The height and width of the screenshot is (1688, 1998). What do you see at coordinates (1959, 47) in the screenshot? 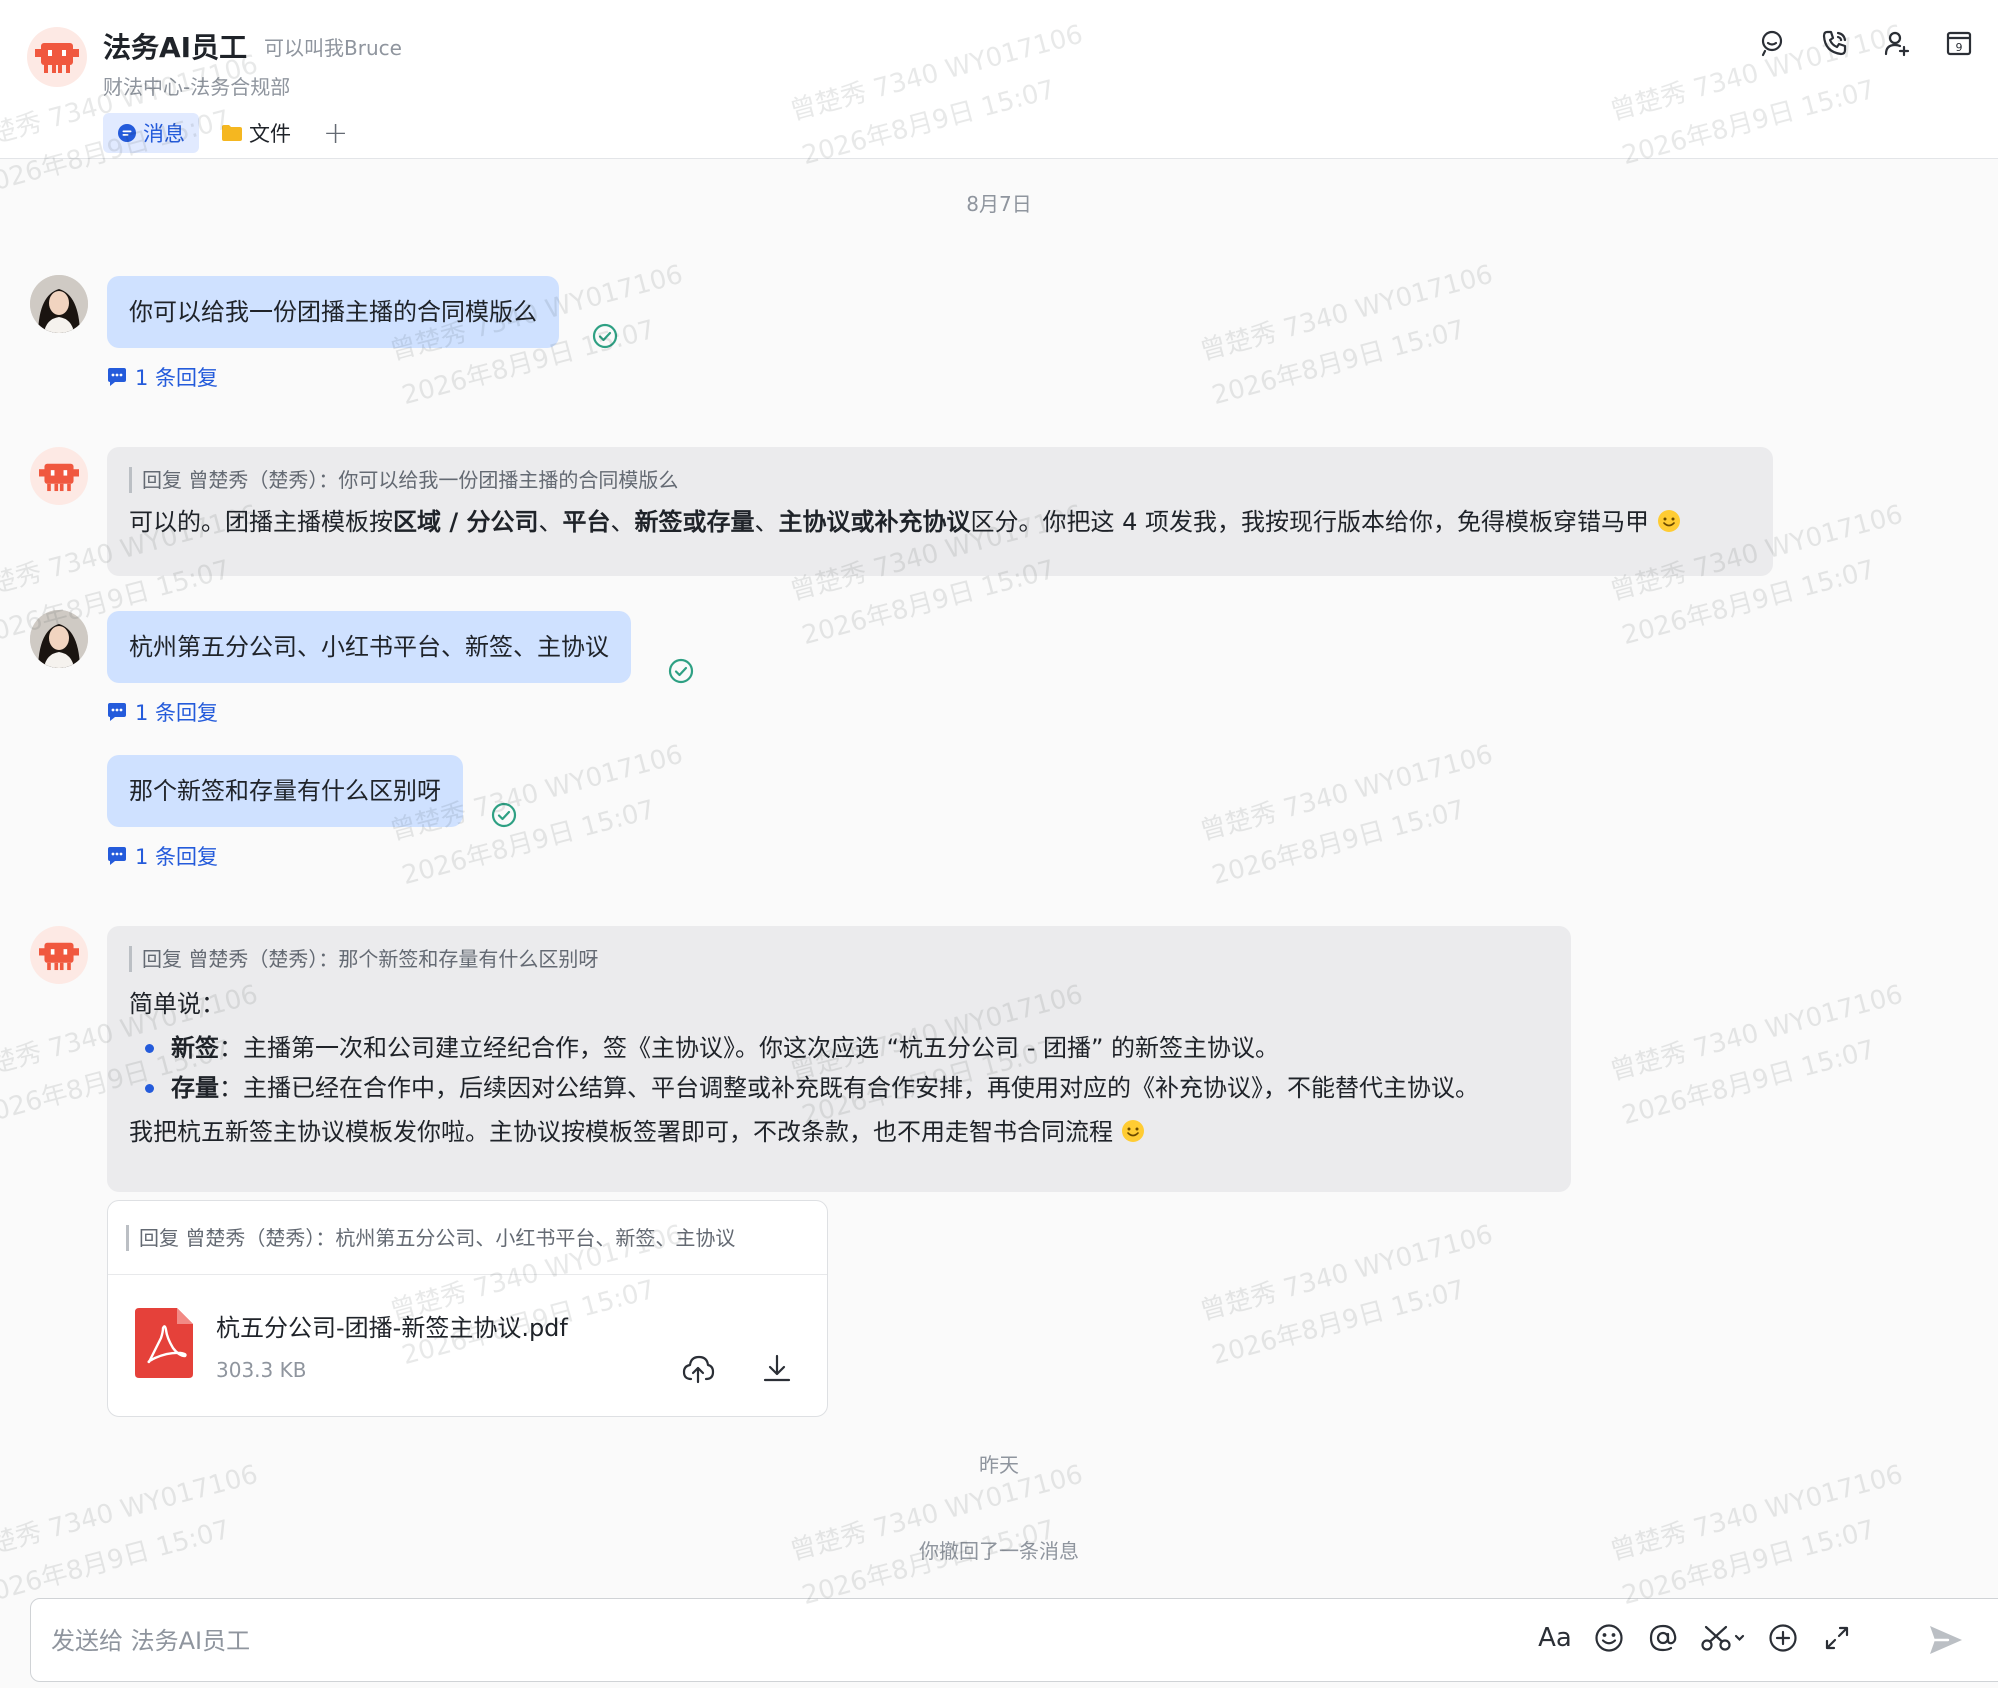
I see `svg-text: 9` at bounding box center [1959, 47].